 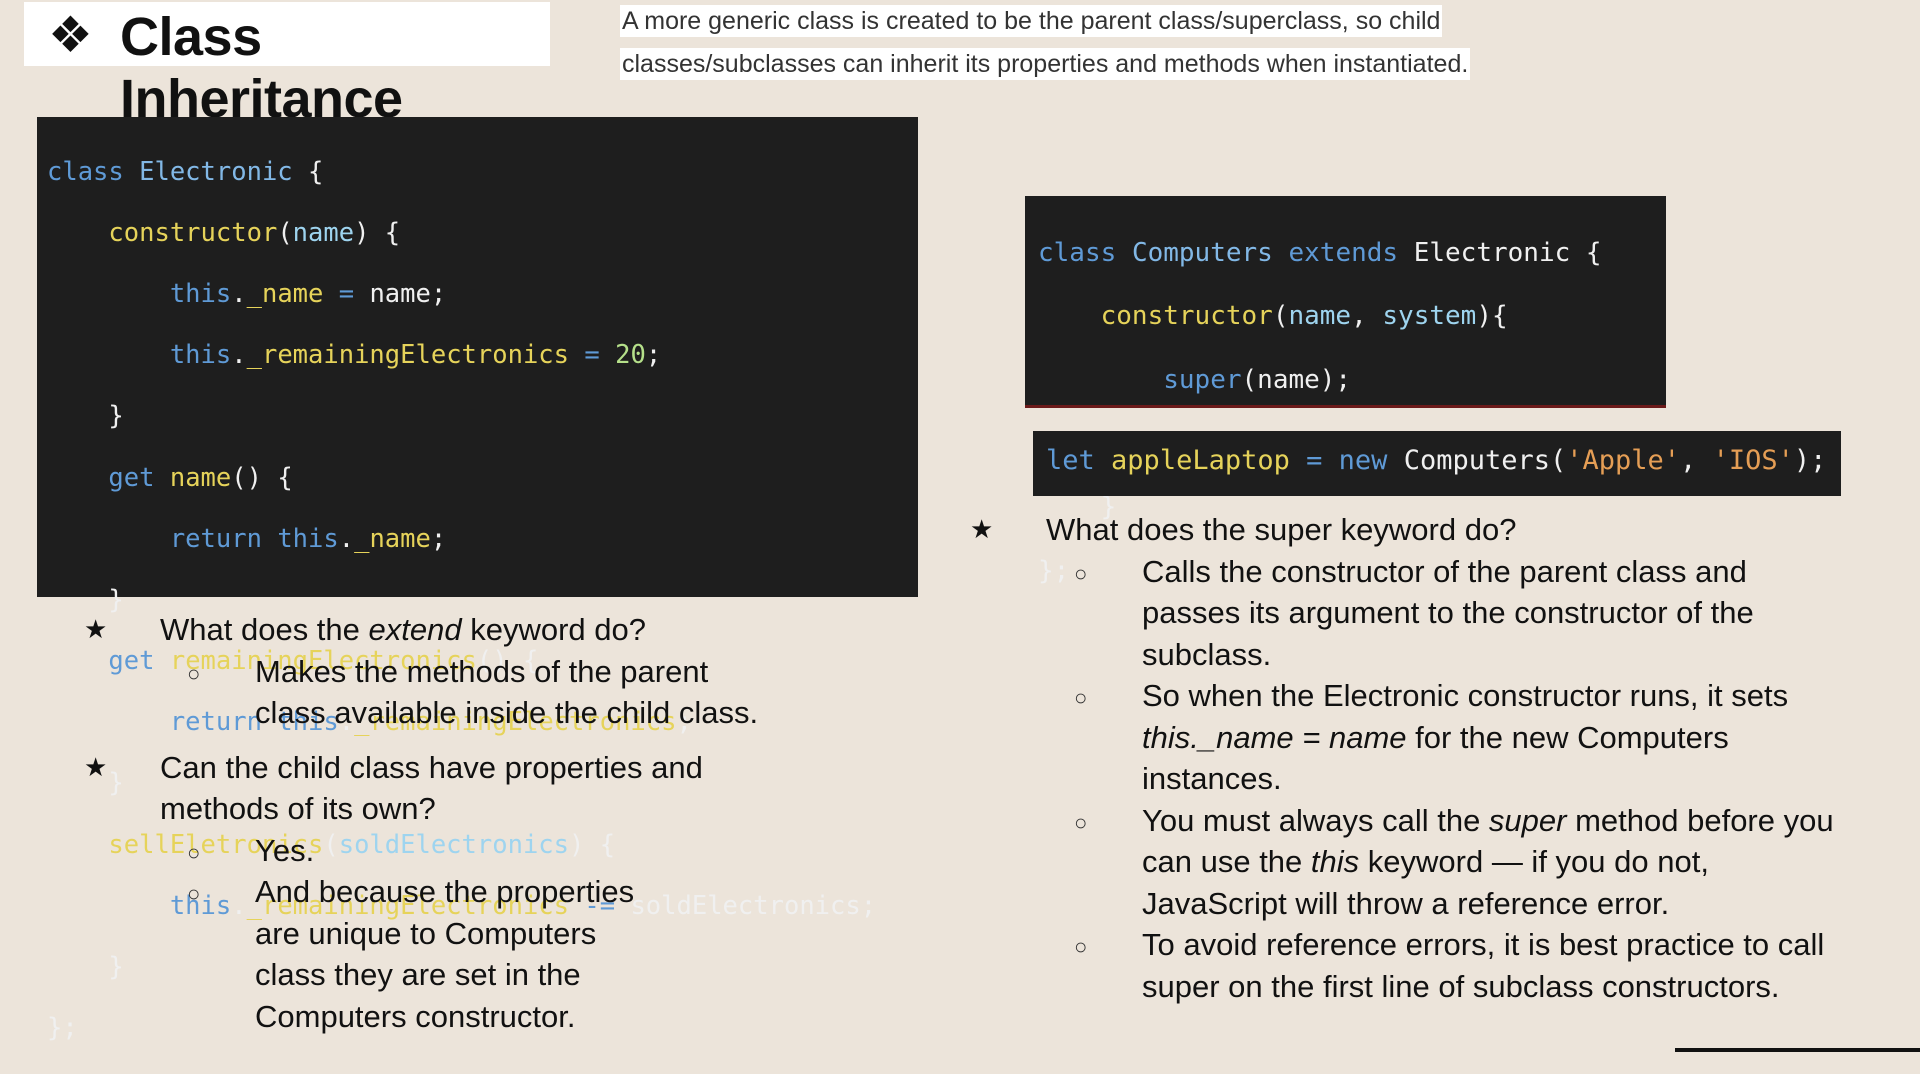 What do you see at coordinates (185, 171) in the screenshot?
I see `code-line: class Electronic {` at bounding box center [185, 171].